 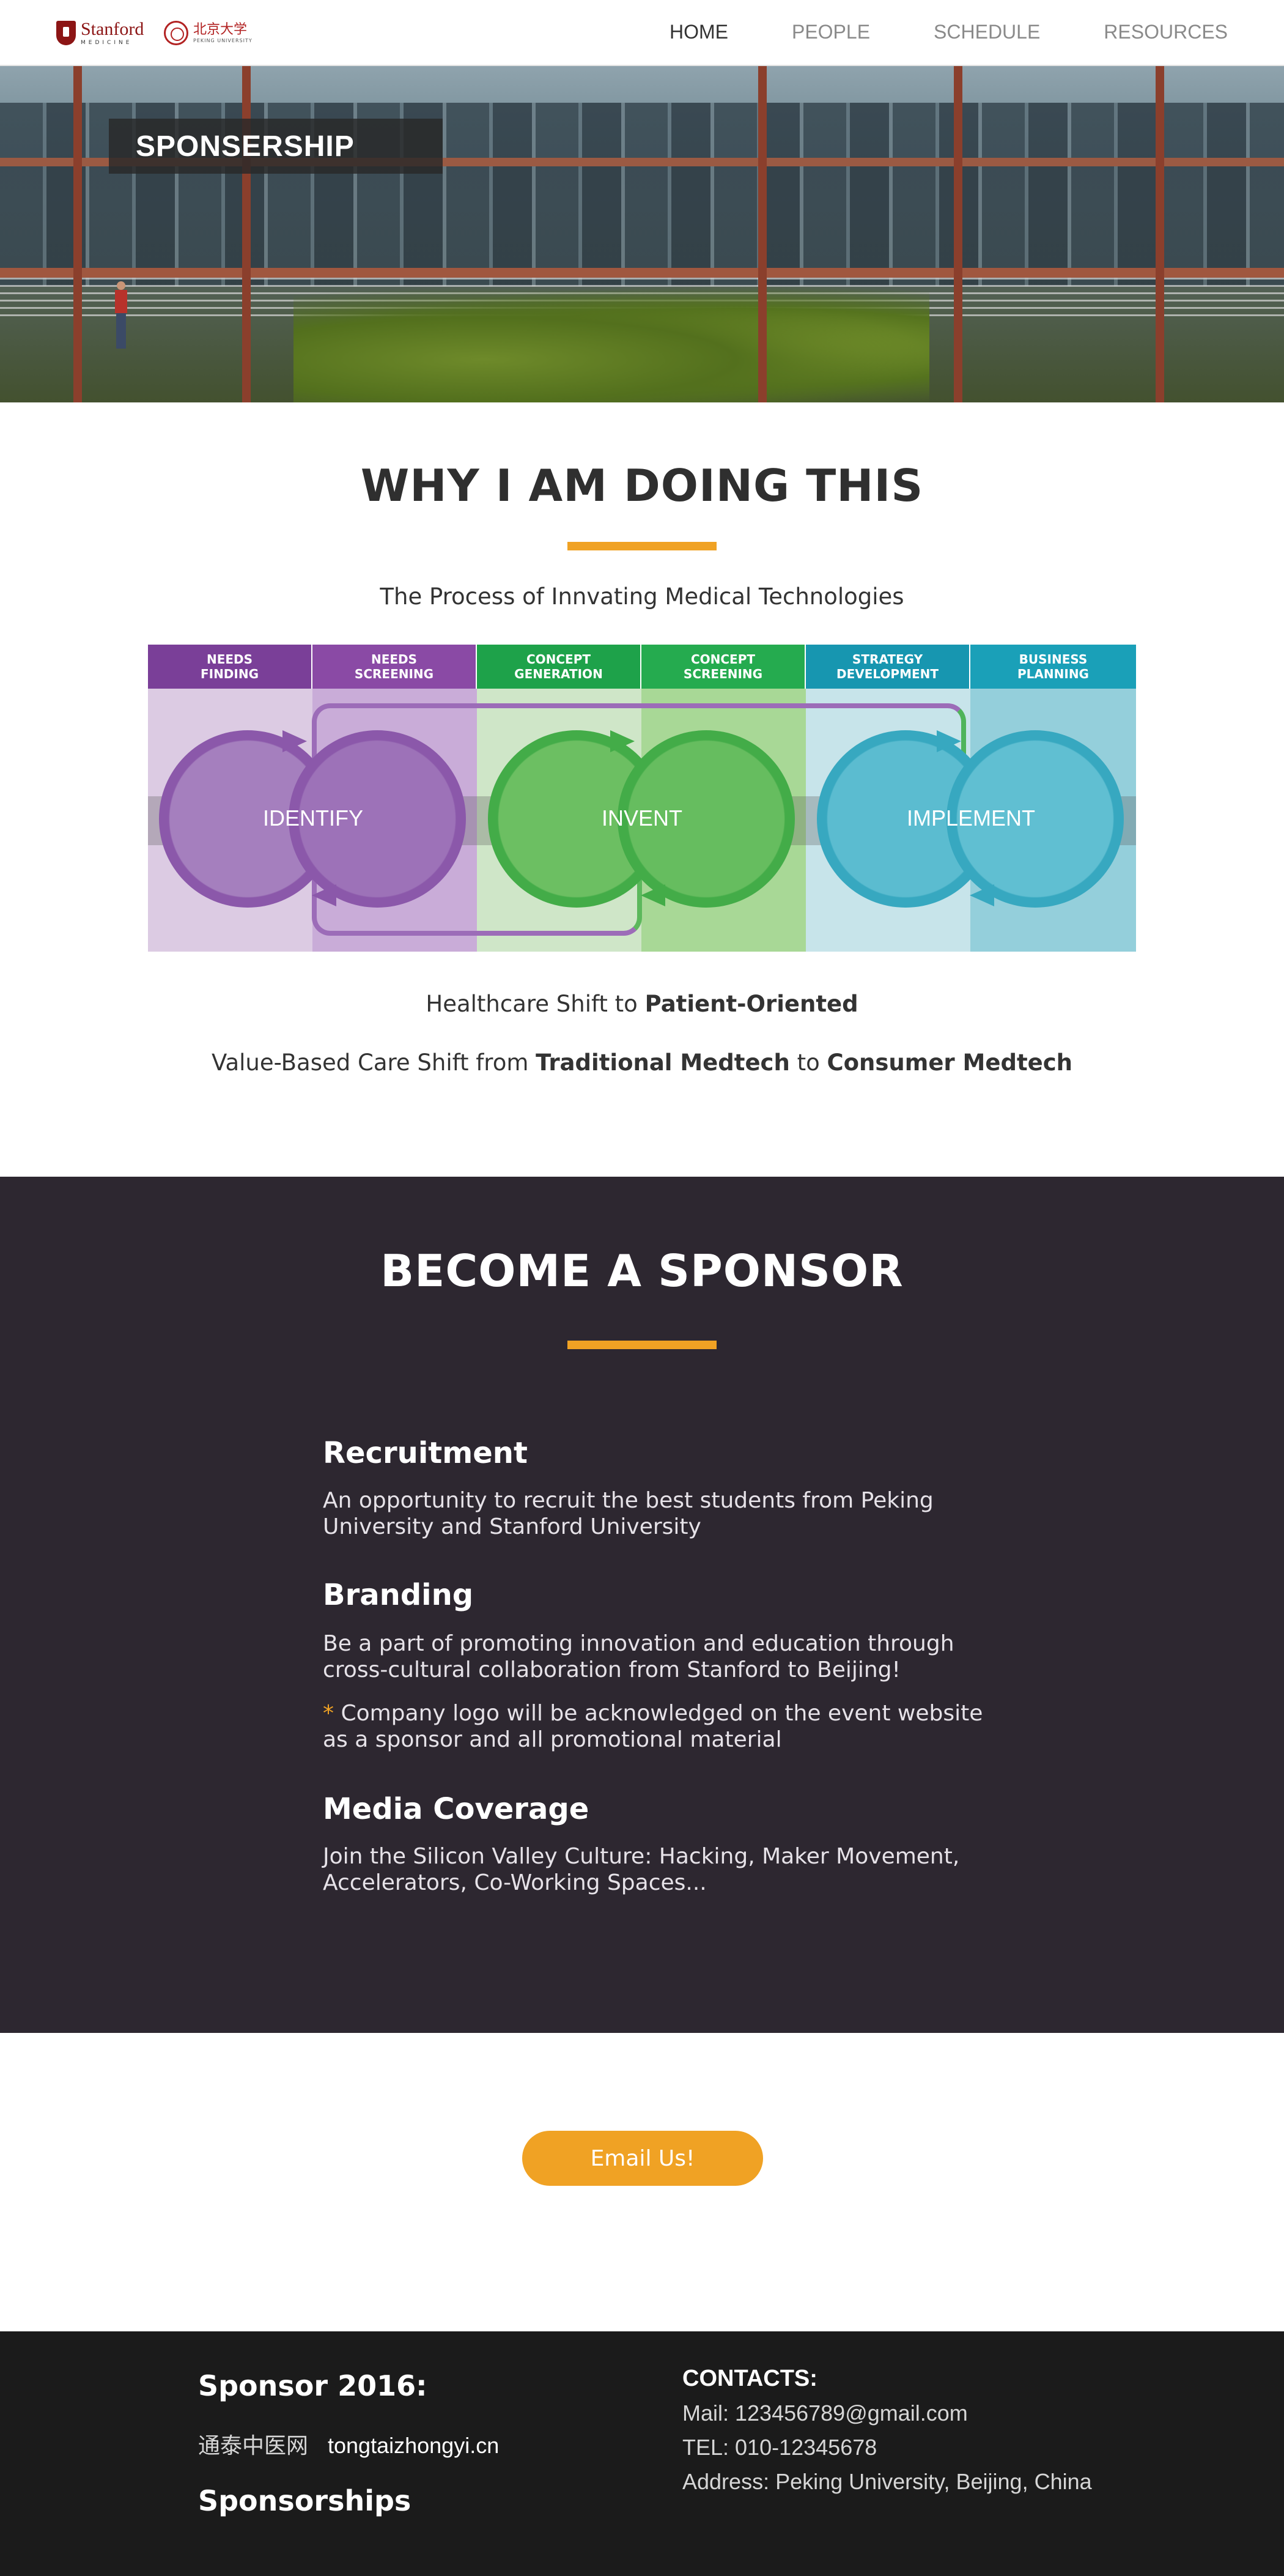 I want to click on stage-implement: IMPLEMENT, so click(x=971, y=818).